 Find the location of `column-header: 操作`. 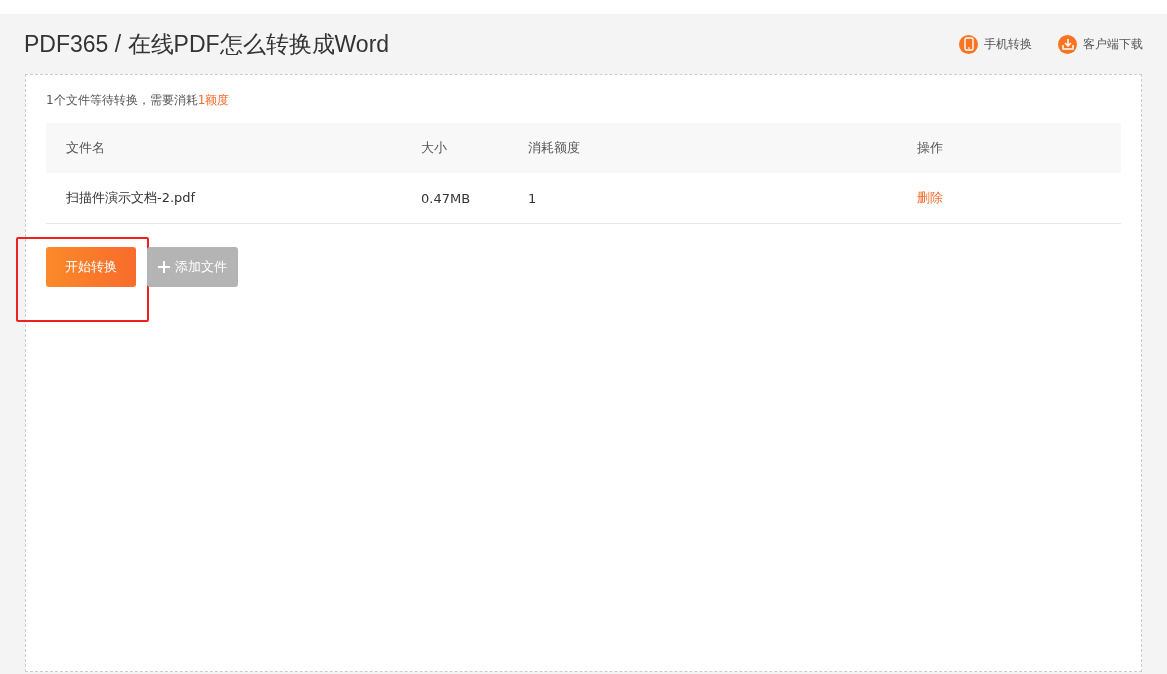

column-header: 操作 is located at coordinates (930, 148).